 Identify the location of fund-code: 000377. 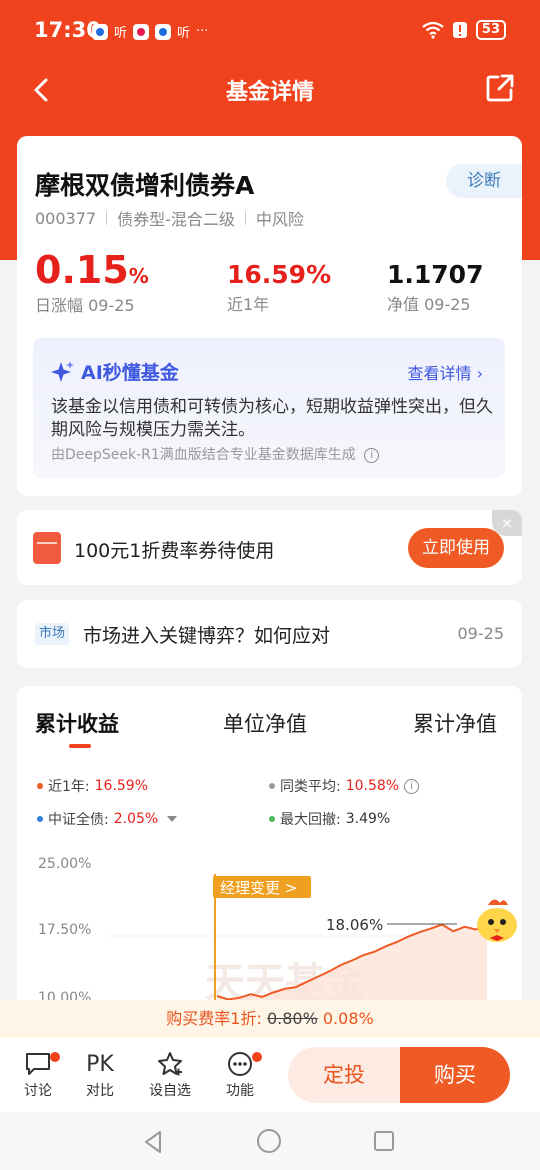
(66, 218).